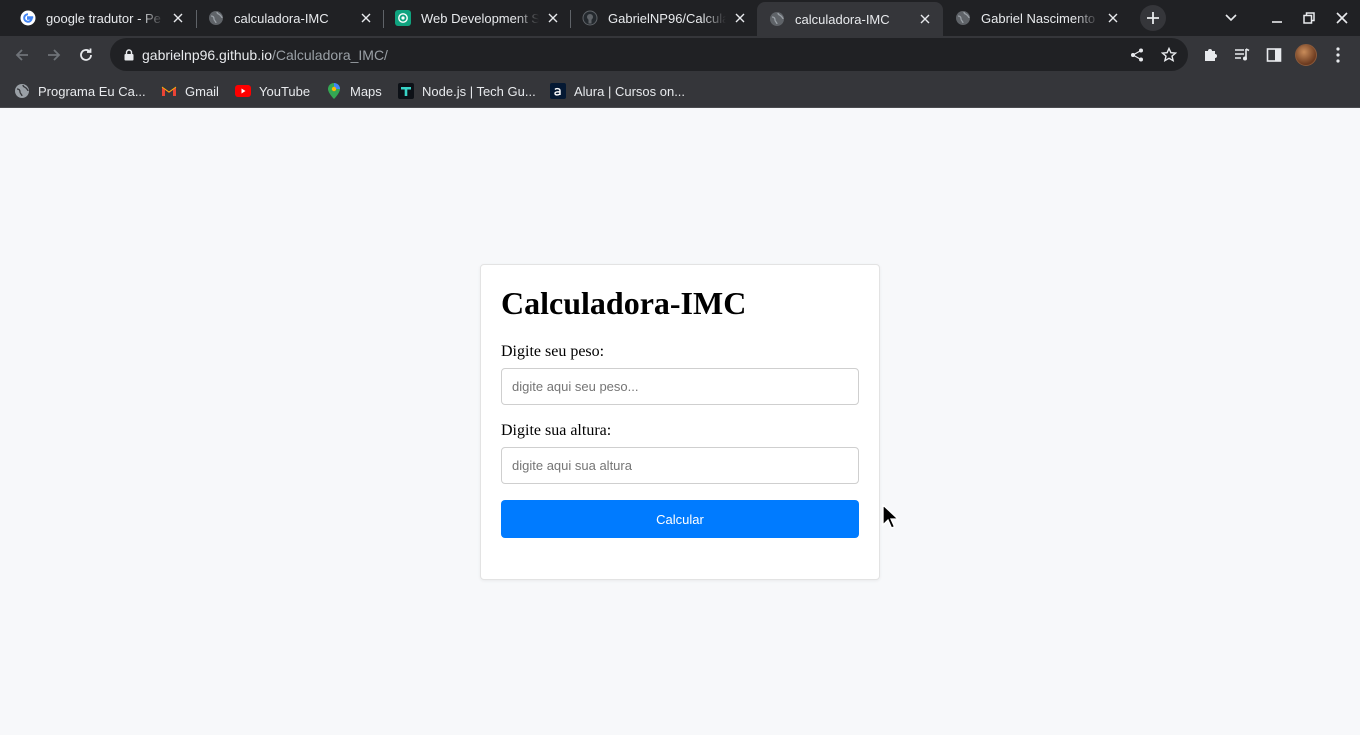 This screenshot has height=735, width=1360. I want to click on close-window-button, so click(1342, 18).